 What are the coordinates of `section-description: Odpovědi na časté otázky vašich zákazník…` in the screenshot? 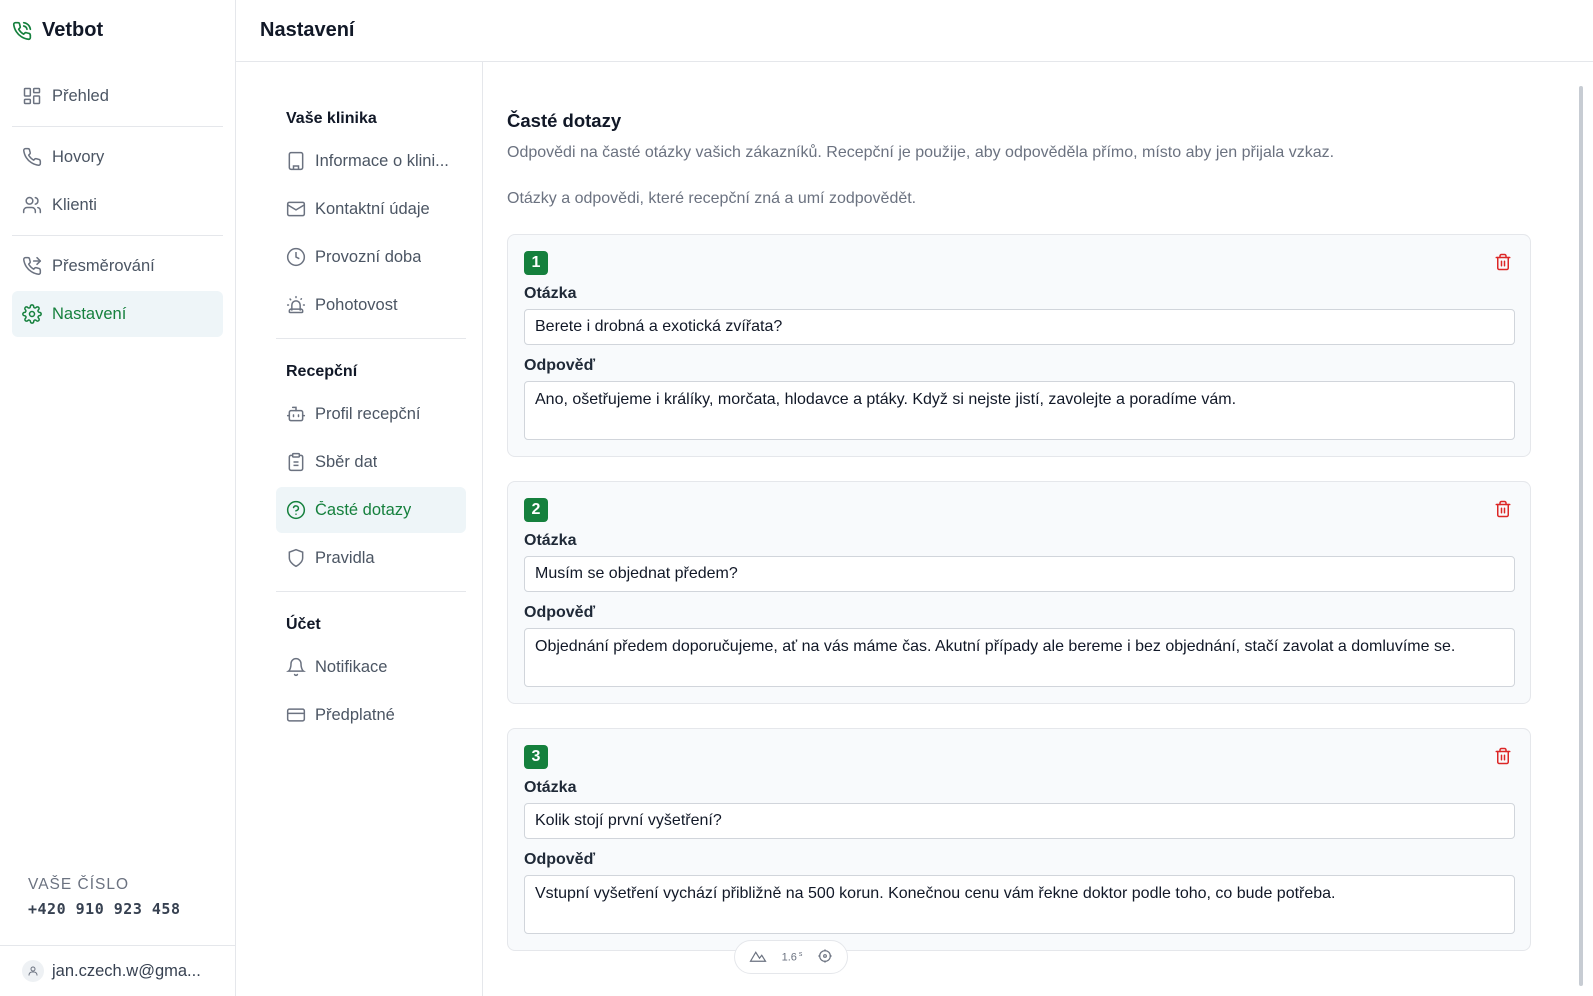 It's located at (921, 152).